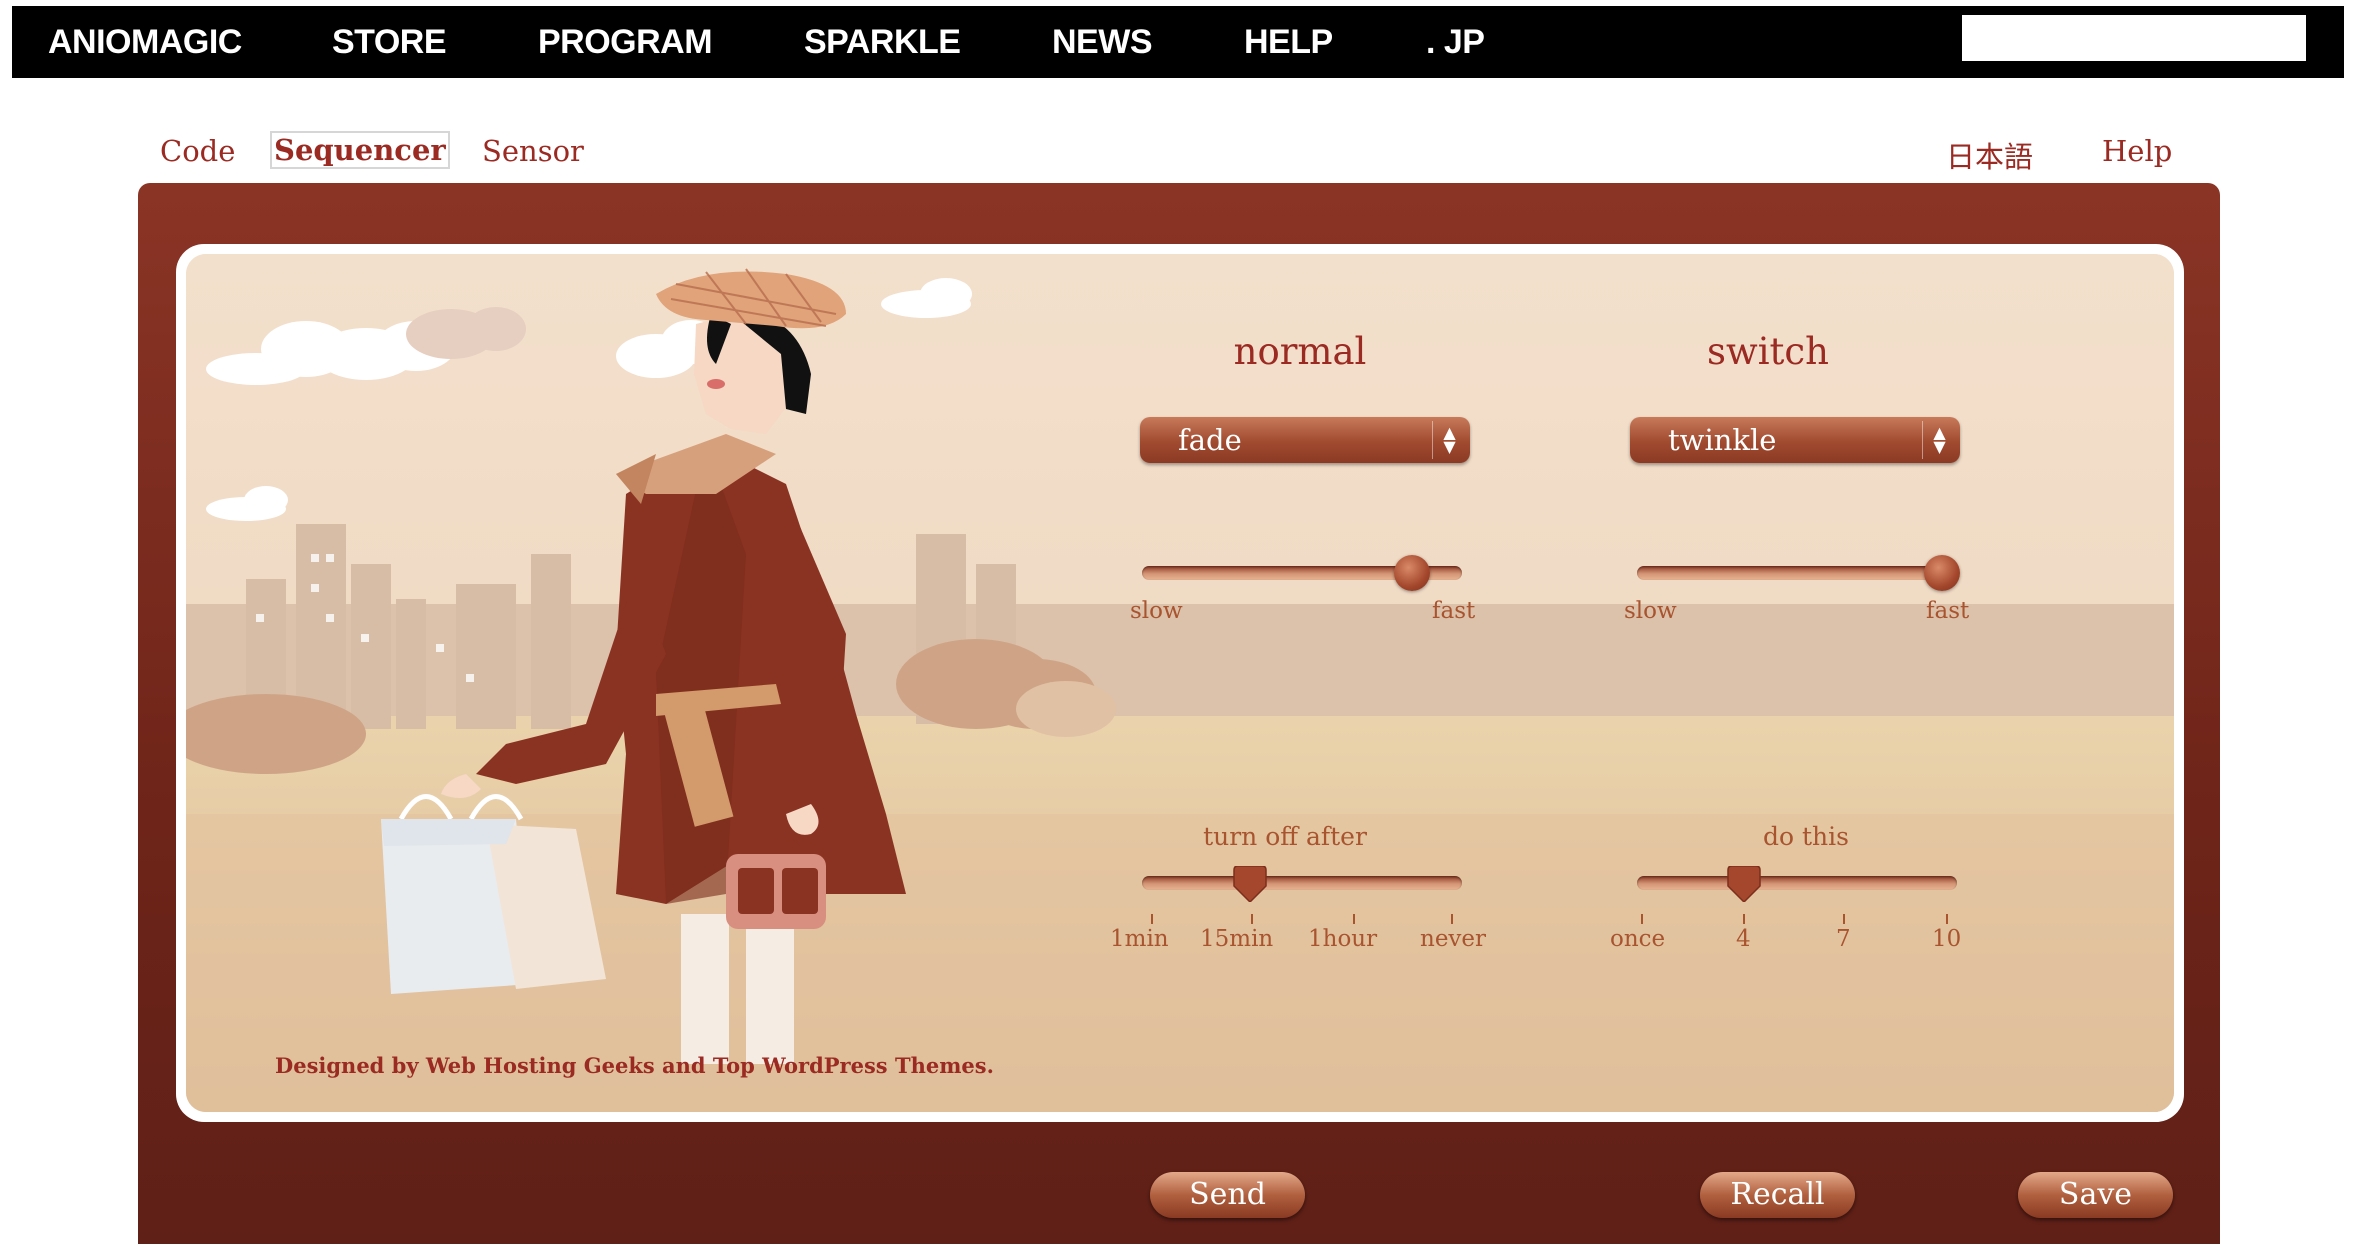 The height and width of the screenshot is (1244, 2355). What do you see at coordinates (1744, 884) in the screenshot?
I see `do-this-pointer-knob` at bounding box center [1744, 884].